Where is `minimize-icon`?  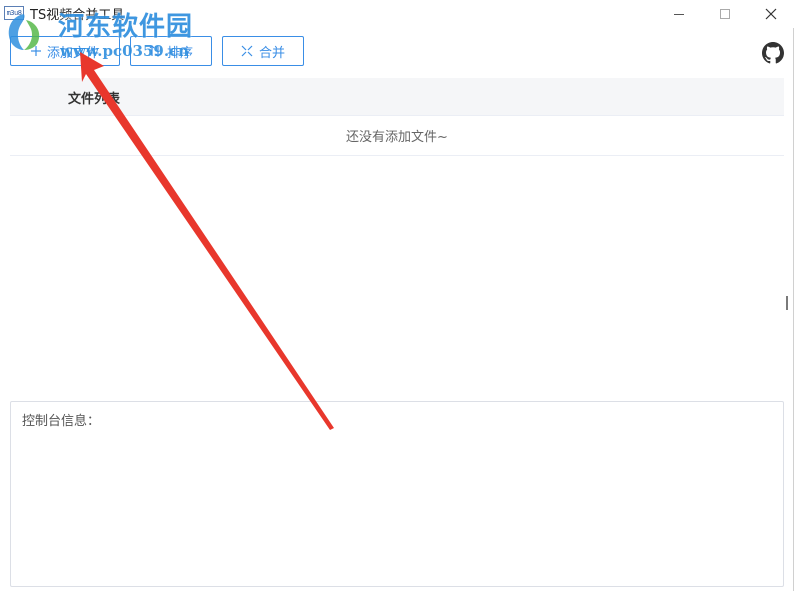 minimize-icon is located at coordinates (679, 14).